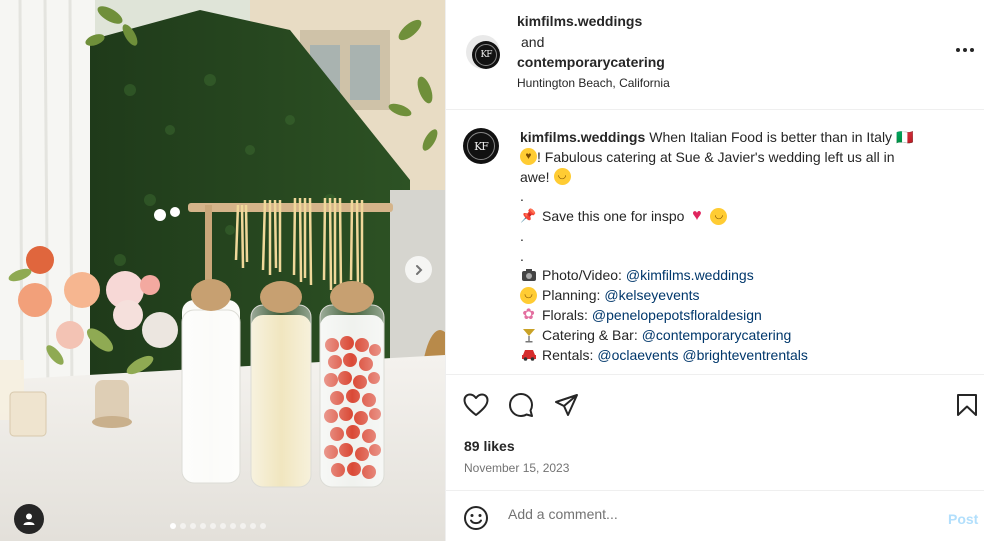 The image size is (984, 541). Describe the element at coordinates (651, 295) in the screenshot. I see `credit-handle-link: @kelseyevents` at that location.